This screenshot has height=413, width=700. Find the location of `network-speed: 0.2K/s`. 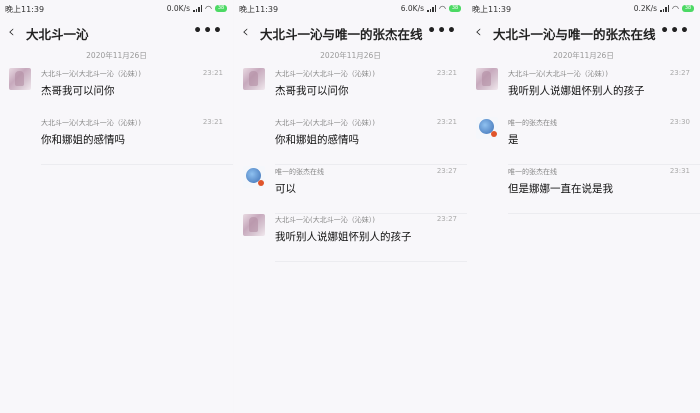

network-speed: 0.2K/s is located at coordinates (645, 8).